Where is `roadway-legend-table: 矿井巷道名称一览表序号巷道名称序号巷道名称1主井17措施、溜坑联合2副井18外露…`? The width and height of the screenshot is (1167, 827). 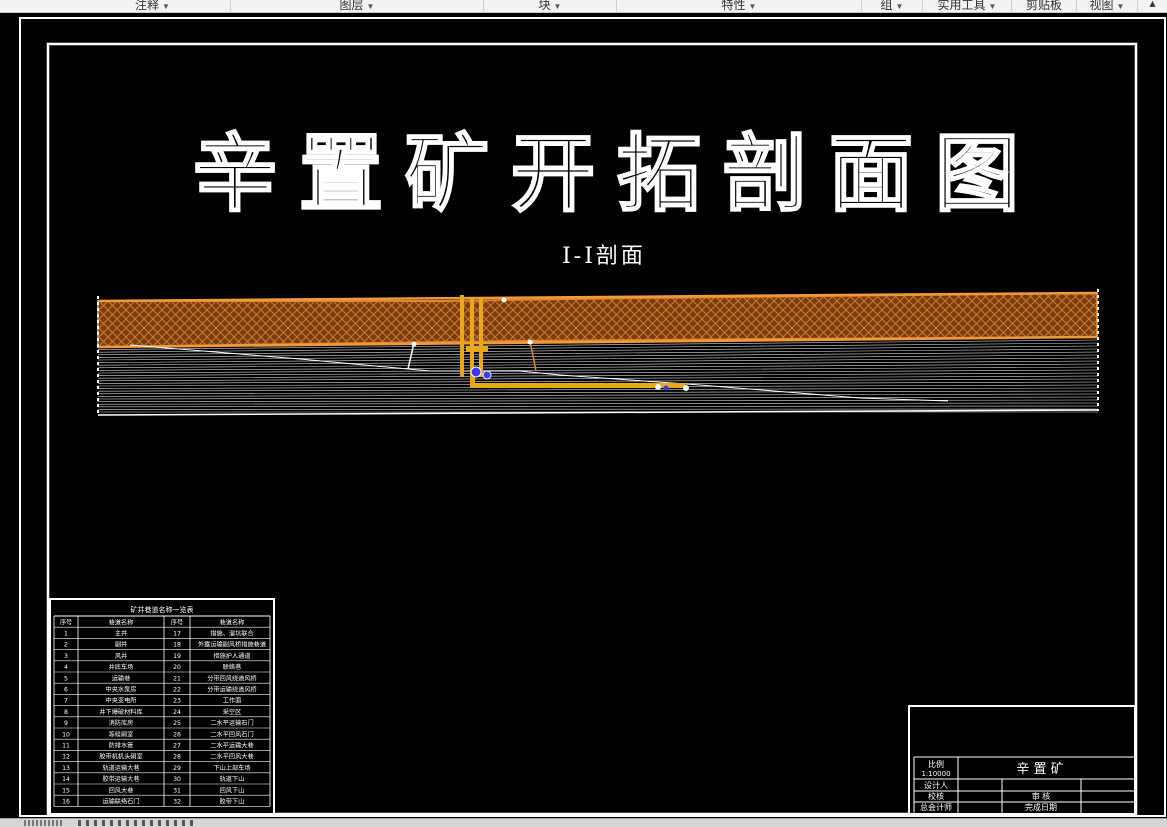 roadway-legend-table: 矿井巷道名称一览表序号巷道名称序号巷道名称1主井17措施、溜坑联合2副井18外露… is located at coordinates (162, 706).